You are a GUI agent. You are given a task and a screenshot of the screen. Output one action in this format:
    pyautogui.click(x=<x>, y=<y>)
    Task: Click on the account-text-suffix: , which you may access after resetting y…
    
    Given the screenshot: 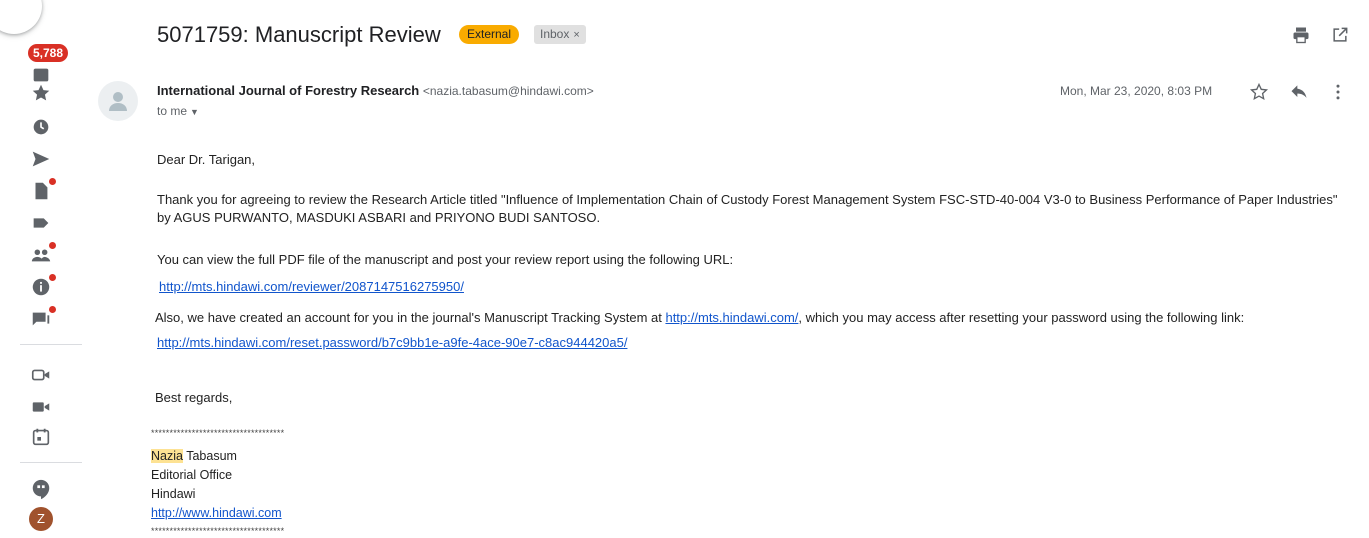 What is the action you would take?
    pyautogui.click(x=1021, y=317)
    